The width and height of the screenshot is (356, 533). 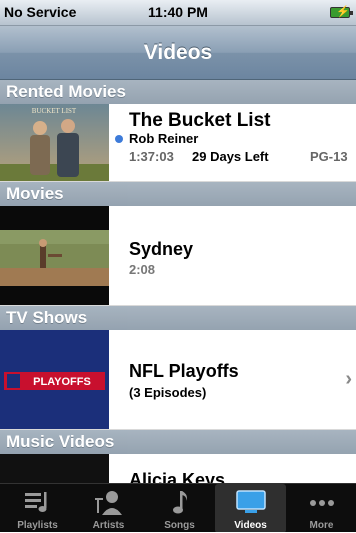 I want to click on artists-icon, so click(x=108, y=502).